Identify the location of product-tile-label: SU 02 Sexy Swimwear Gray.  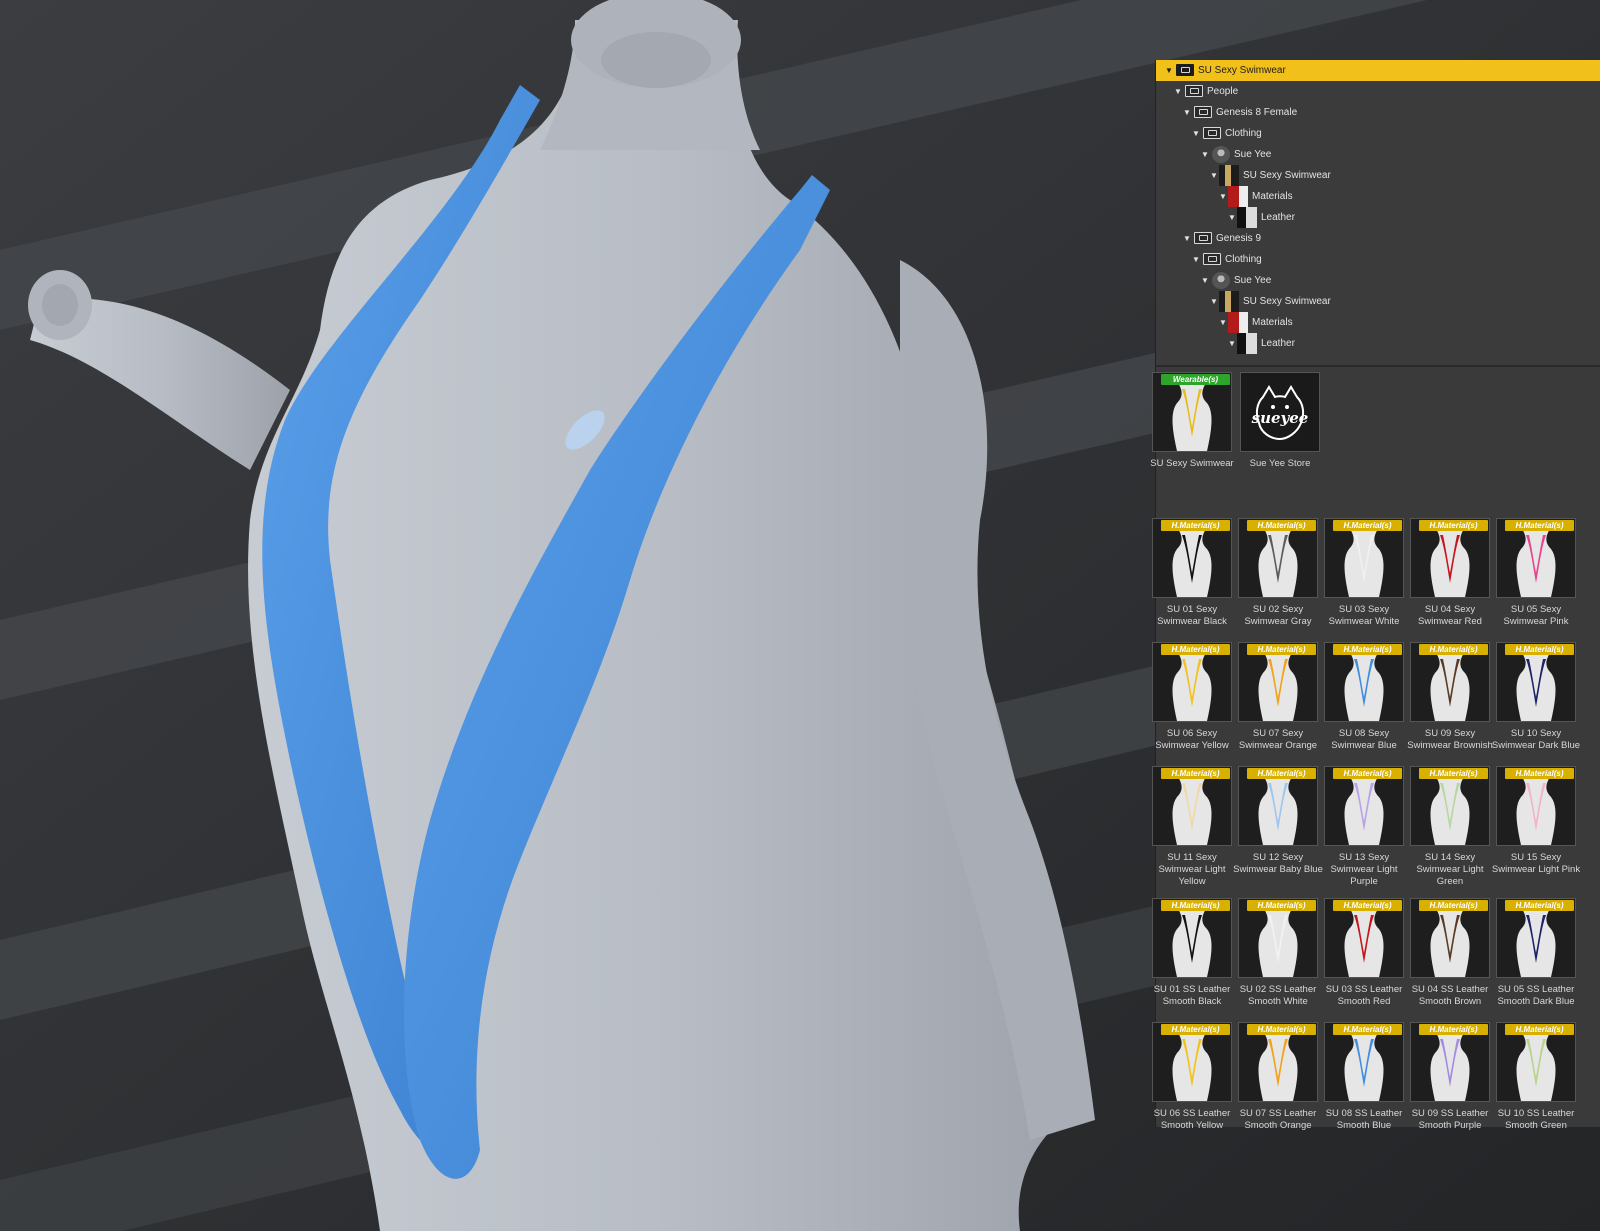
(1278, 615).